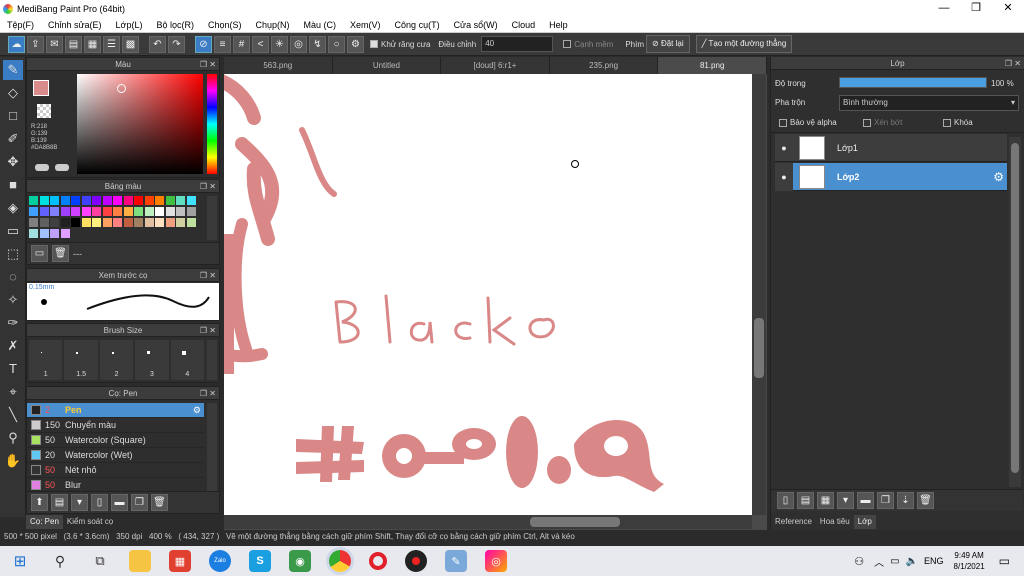 Image resolution: width=1024 pixels, height=576 pixels. What do you see at coordinates (115, 440) in the screenshot?
I see `brush-item-watercolor-square: 50 Watercolor (Square)` at bounding box center [115, 440].